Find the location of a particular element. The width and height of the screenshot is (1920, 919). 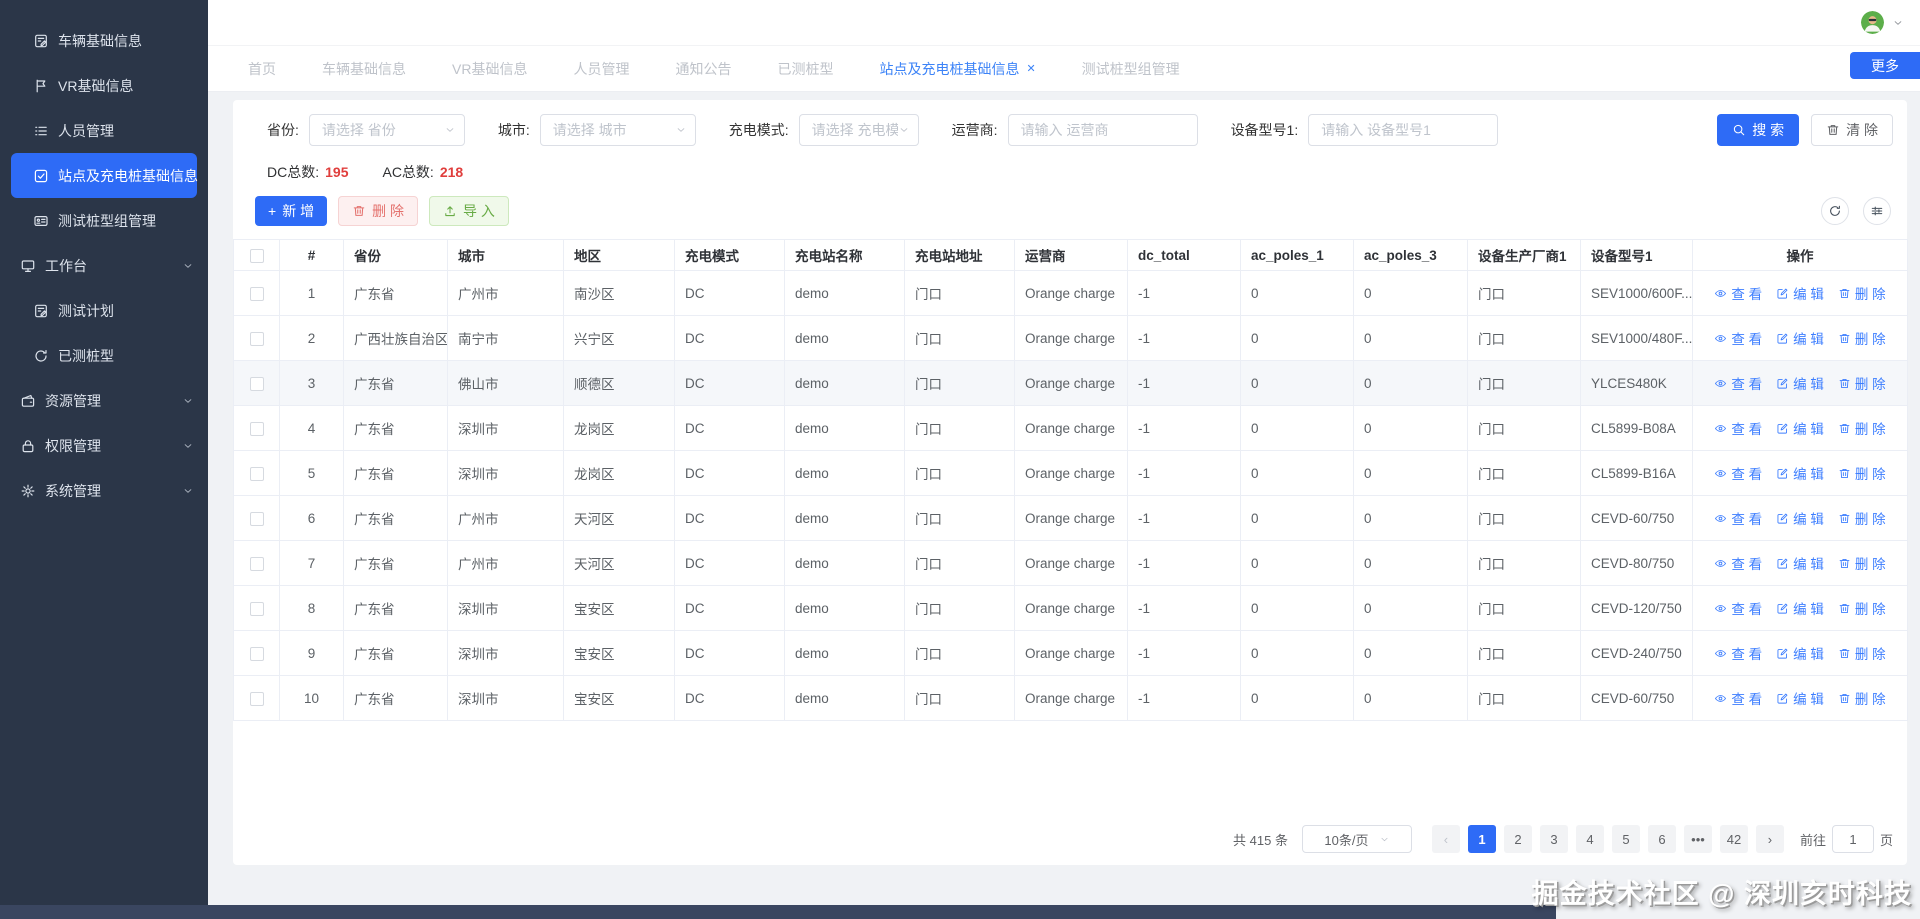

sidebar-item: 人员管理 is located at coordinates (104, 130).